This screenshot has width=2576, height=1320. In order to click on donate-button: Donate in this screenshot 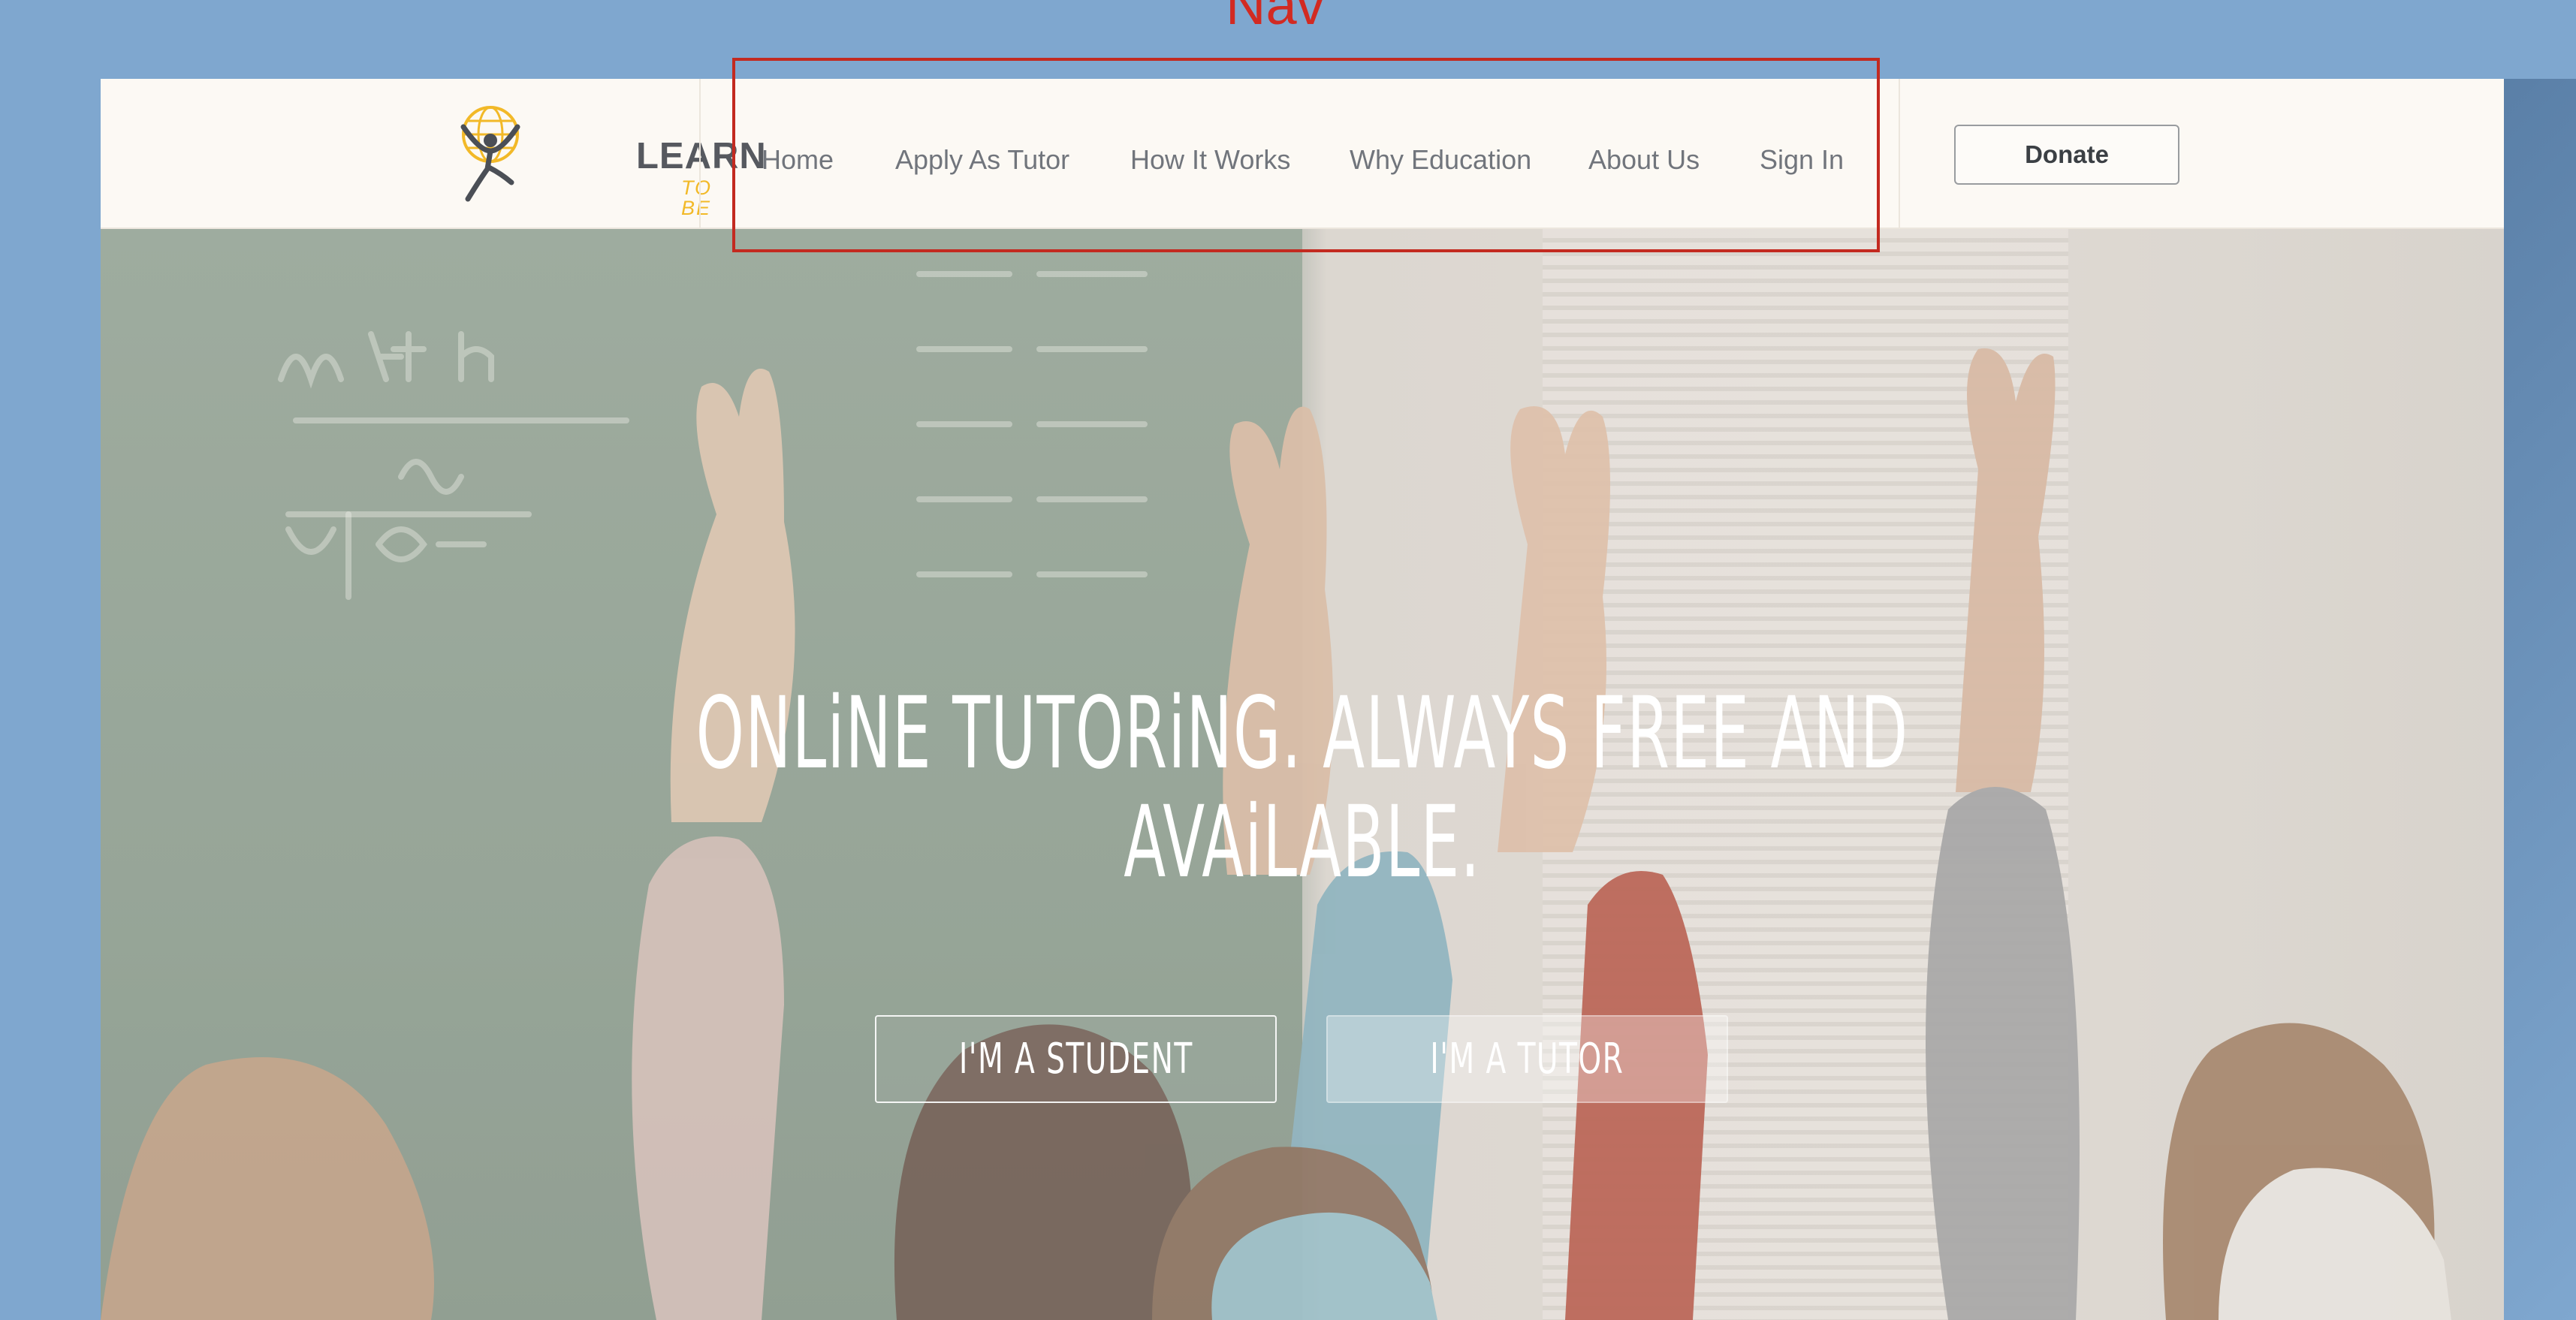, I will do `click(2066, 155)`.